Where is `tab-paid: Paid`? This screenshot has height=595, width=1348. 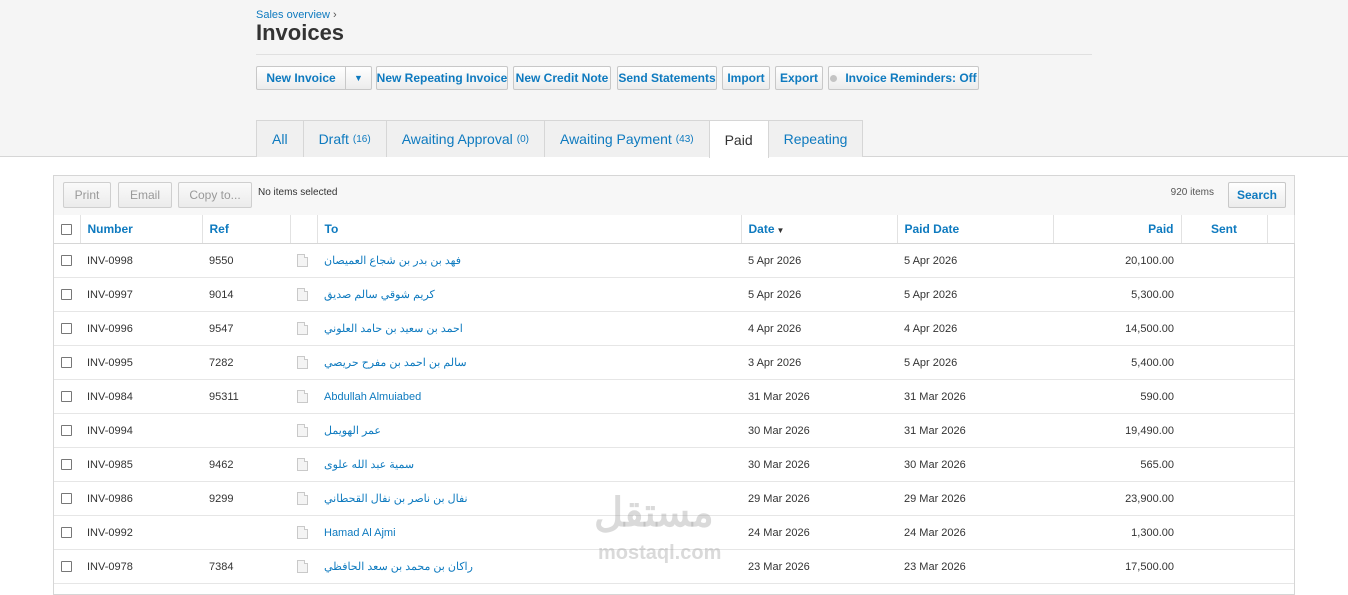 tab-paid: Paid is located at coordinates (738, 139).